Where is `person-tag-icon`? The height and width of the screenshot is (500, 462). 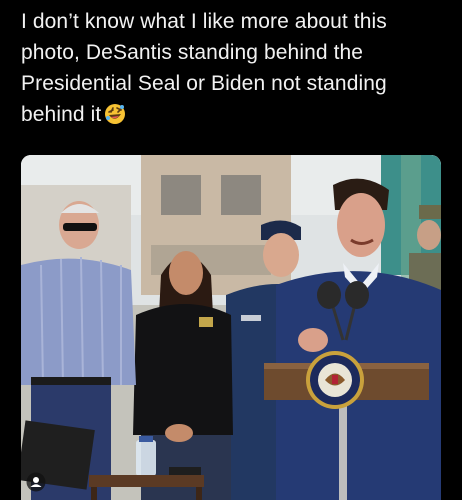 person-tag-icon is located at coordinates (36, 482).